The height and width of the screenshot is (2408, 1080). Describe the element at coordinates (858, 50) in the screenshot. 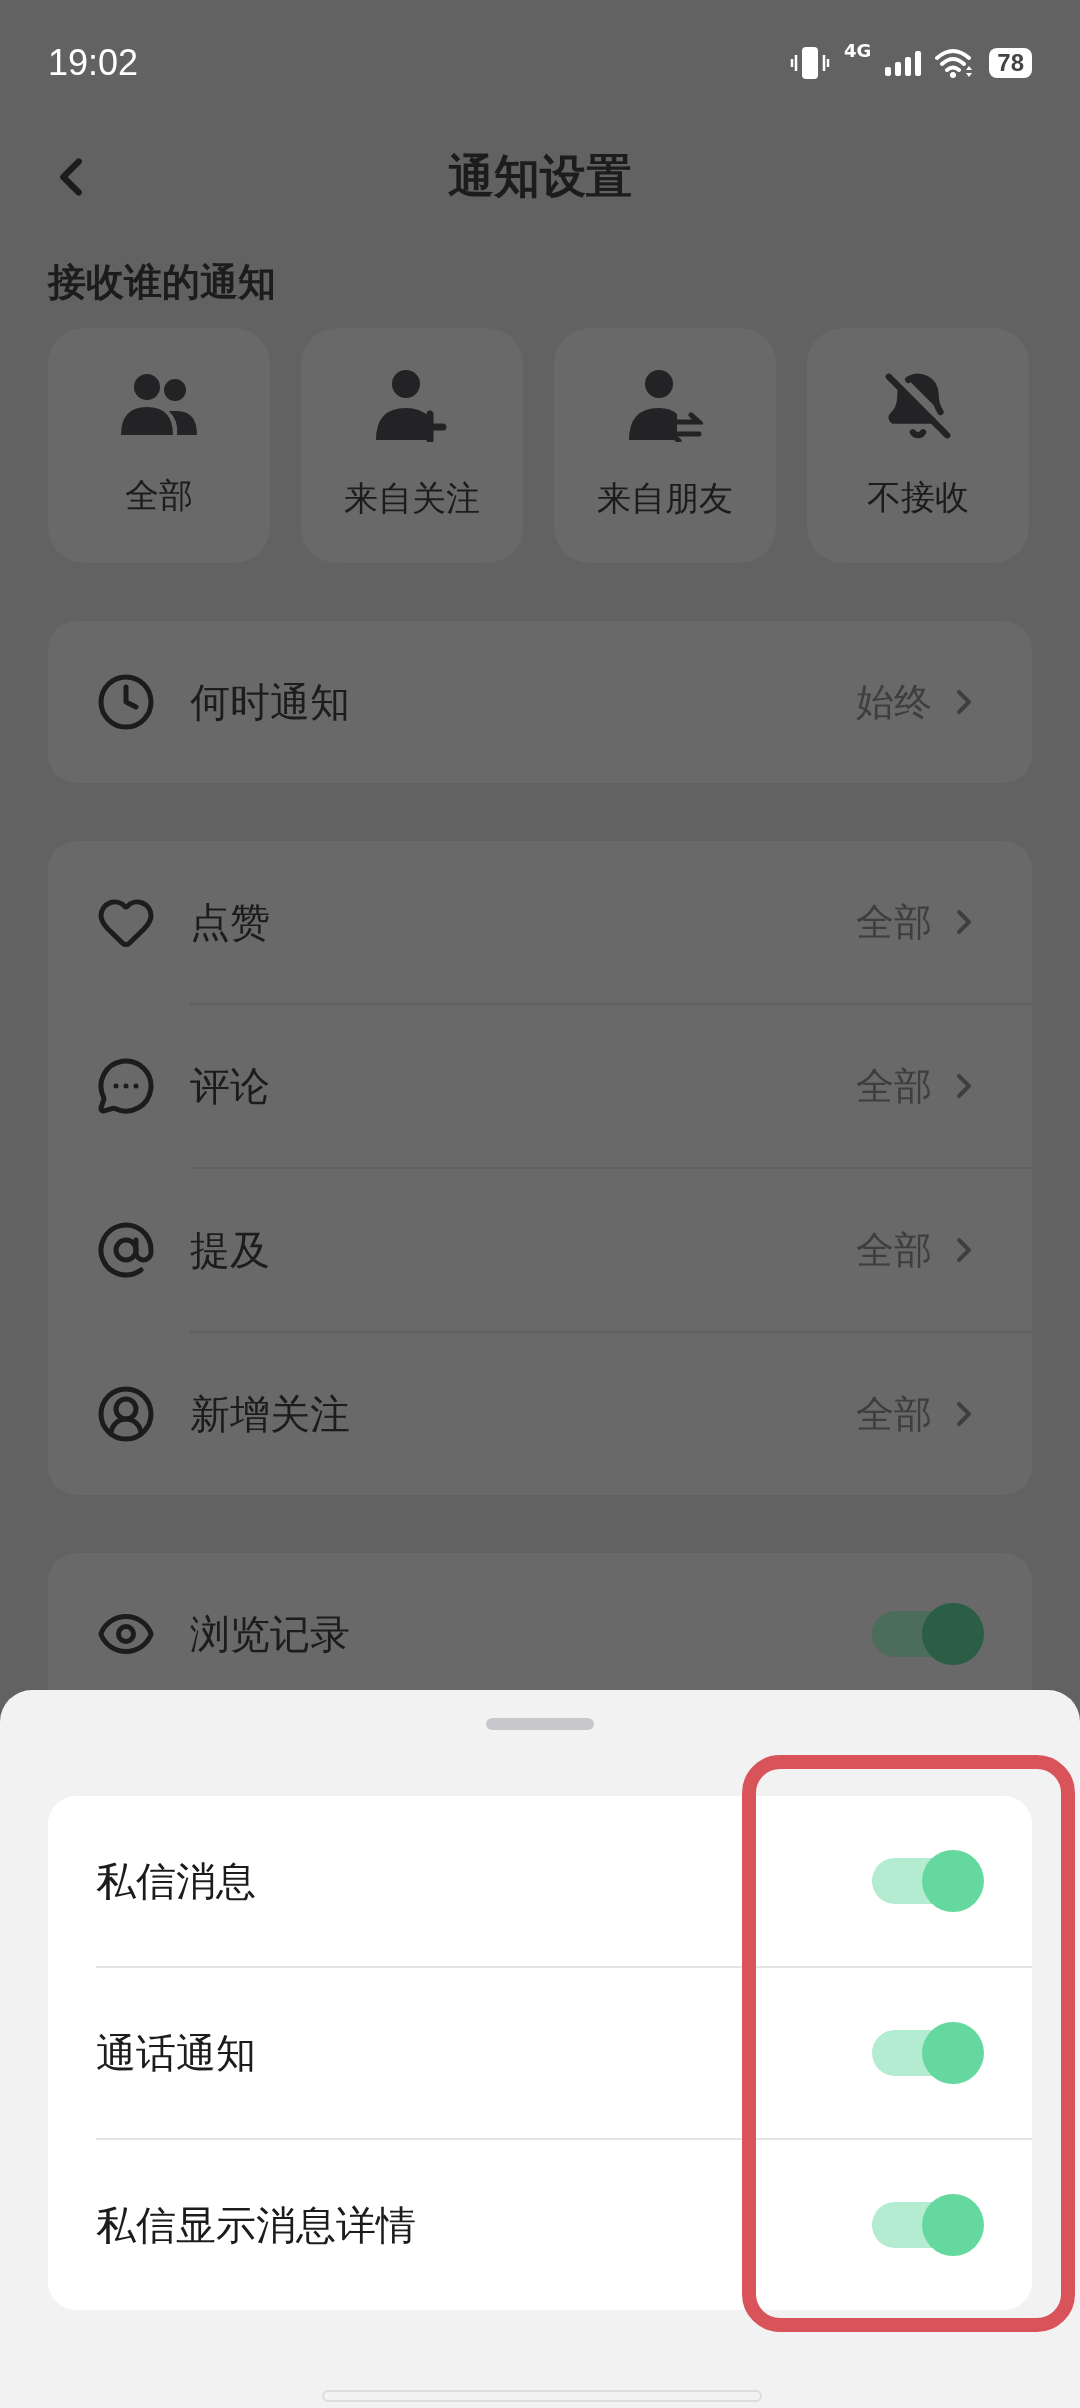

I see `network-label: 4G` at that location.